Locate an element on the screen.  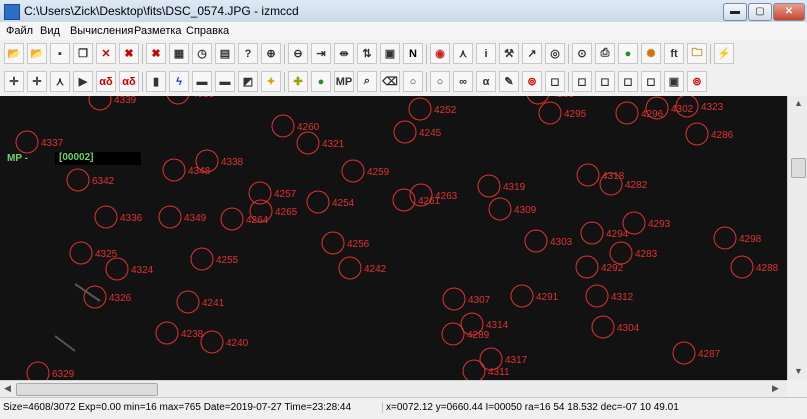
copy-button: ❐ is located at coordinates (83, 53).